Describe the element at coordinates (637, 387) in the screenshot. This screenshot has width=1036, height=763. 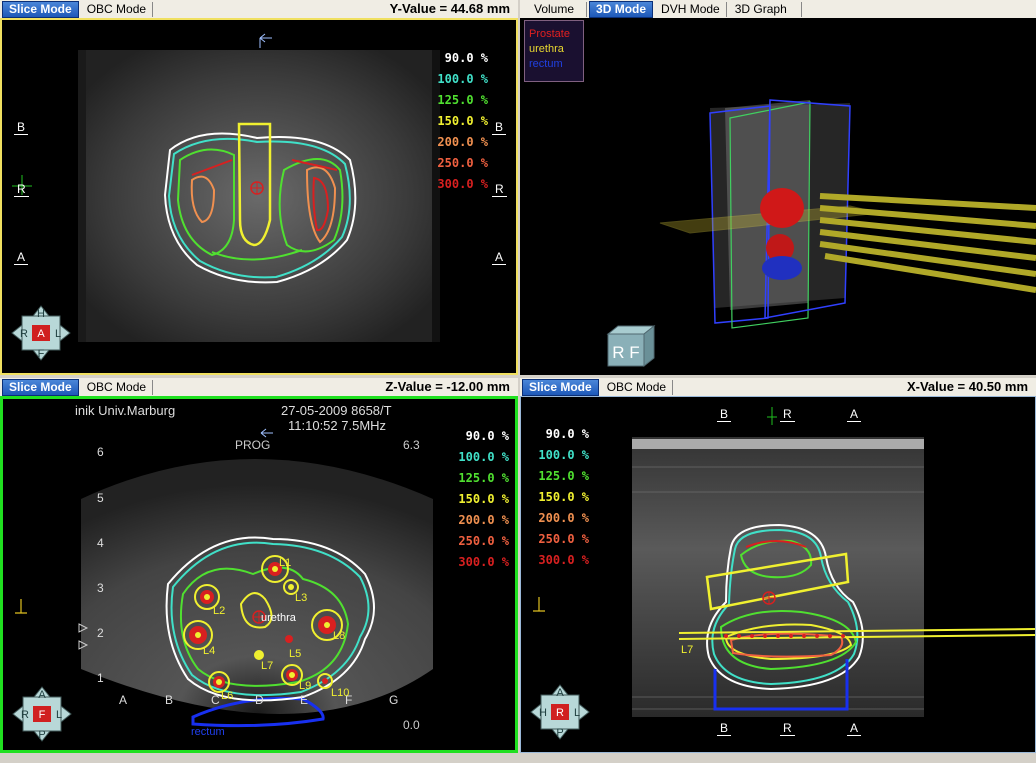
I see `tab-obc-mode-3: OBC Mode` at that location.